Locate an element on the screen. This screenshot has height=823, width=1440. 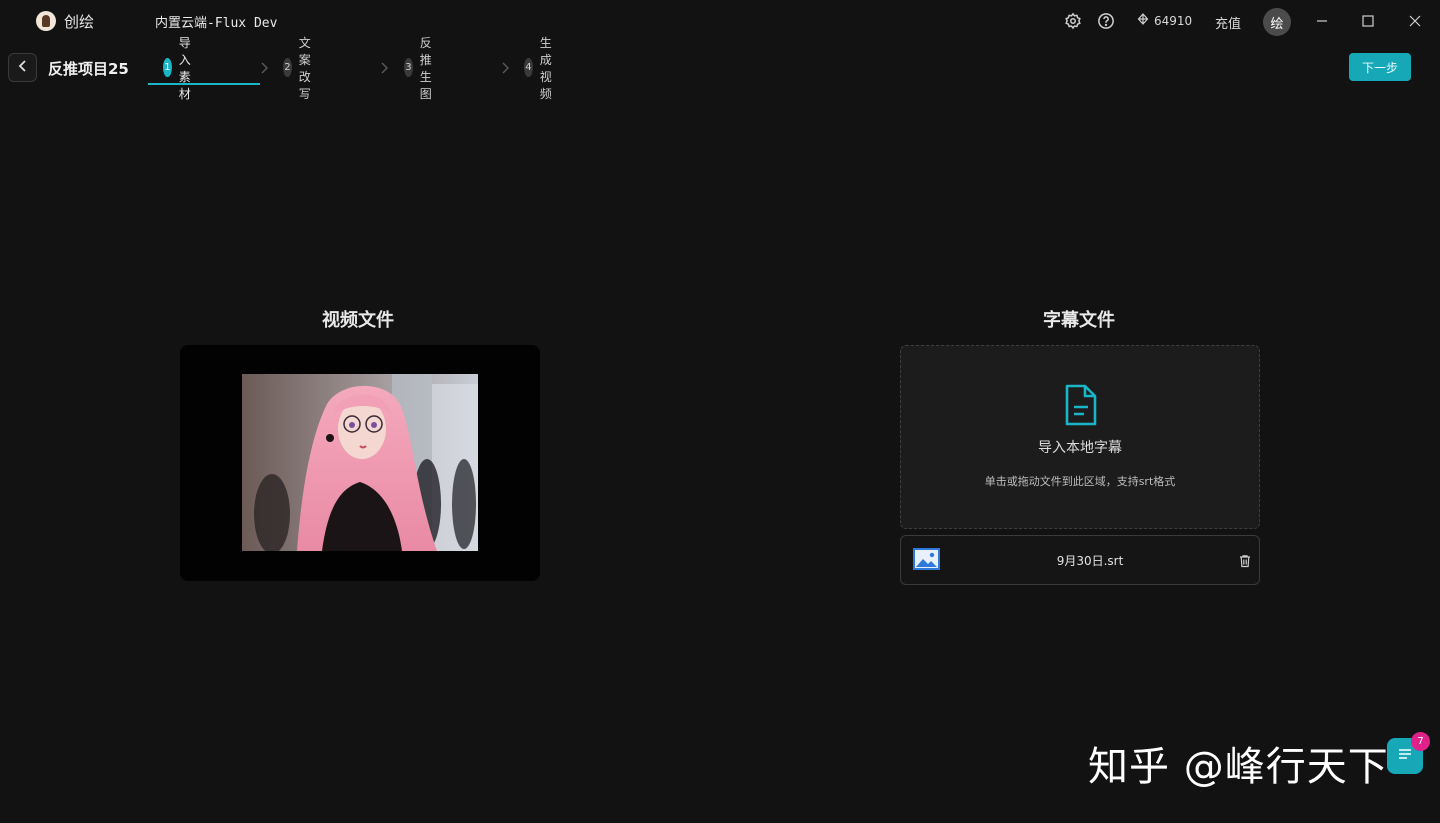
step-number: 4 is located at coordinates (528, 67).